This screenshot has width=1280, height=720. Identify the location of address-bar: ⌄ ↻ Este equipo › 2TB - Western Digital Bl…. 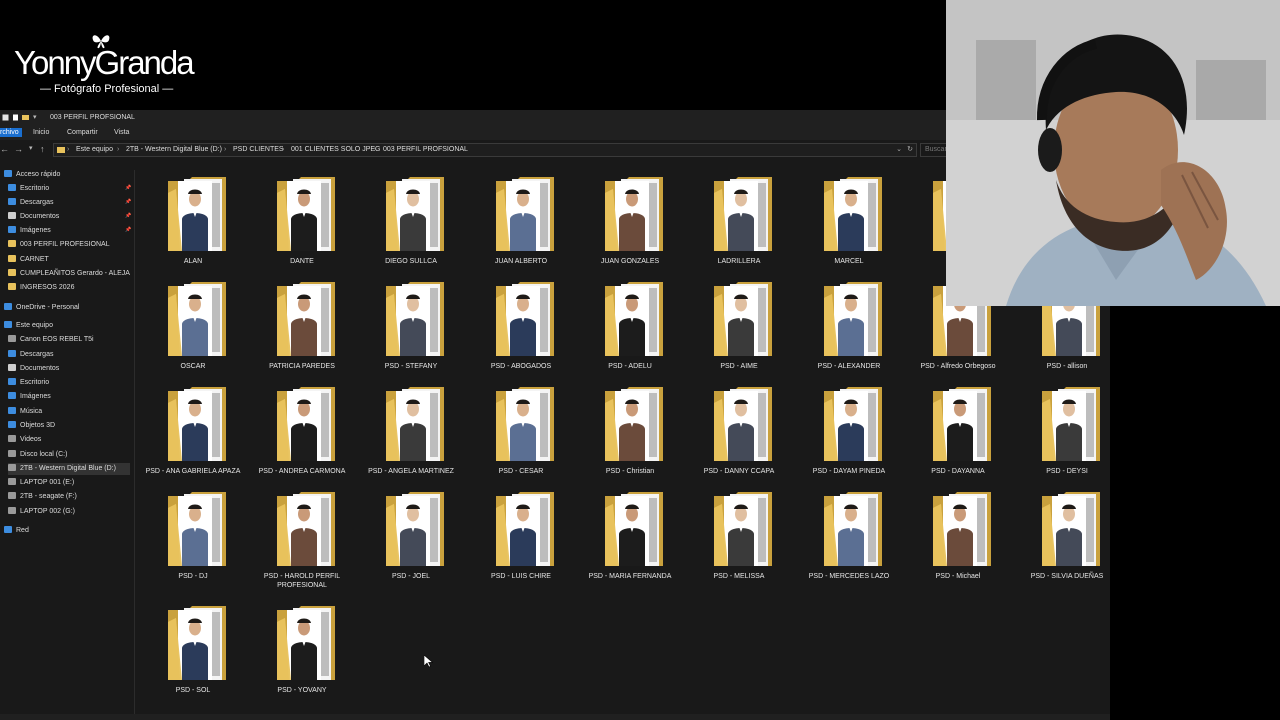
(485, 150).